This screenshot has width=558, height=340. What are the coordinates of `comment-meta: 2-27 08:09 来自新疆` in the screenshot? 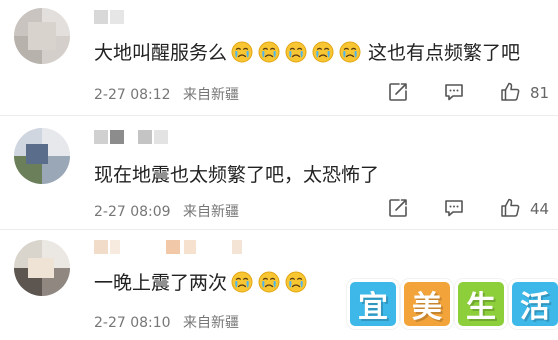 It's located at (170, 211).